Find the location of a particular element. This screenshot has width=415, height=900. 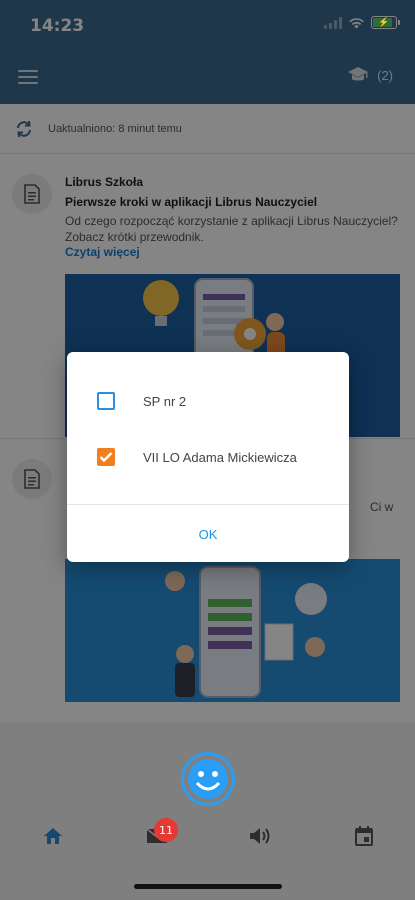

checkbox-unchecked is located at coordinates (106, 401).